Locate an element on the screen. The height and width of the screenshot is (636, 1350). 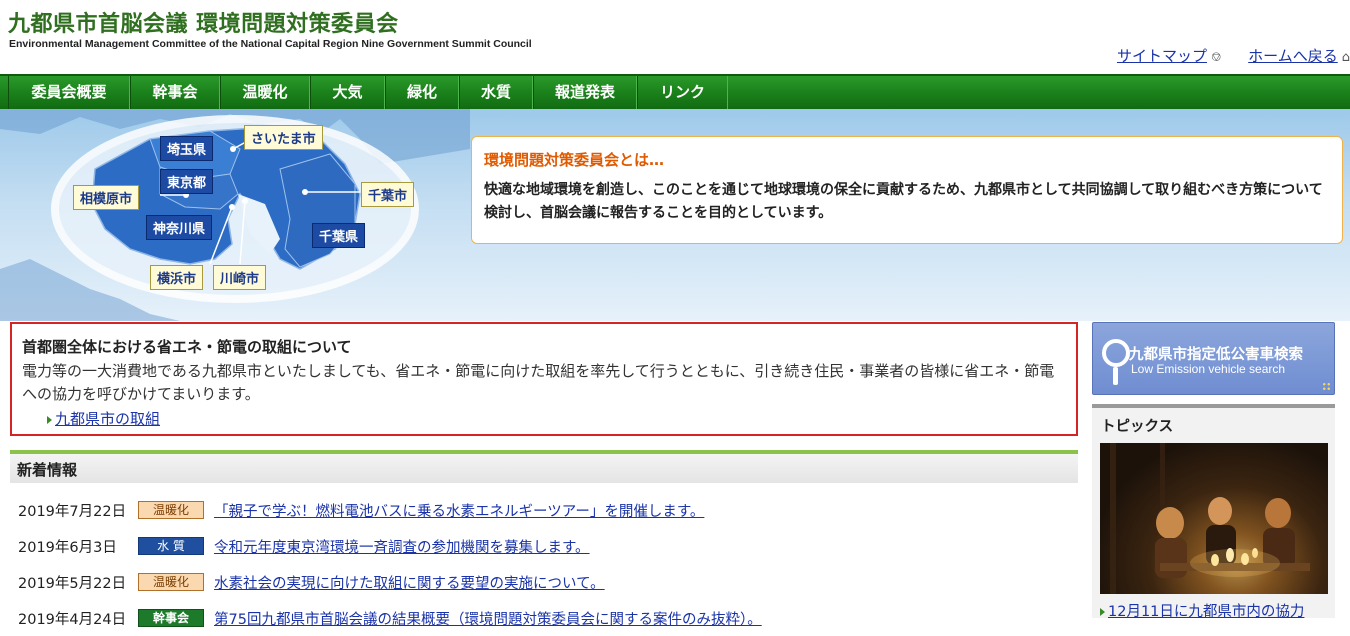
news-item: 2019年6月3日 水 質 令和元年度東京湾環境一斉調査の参加機関を募集します。 is located at coordinates (548, 546).